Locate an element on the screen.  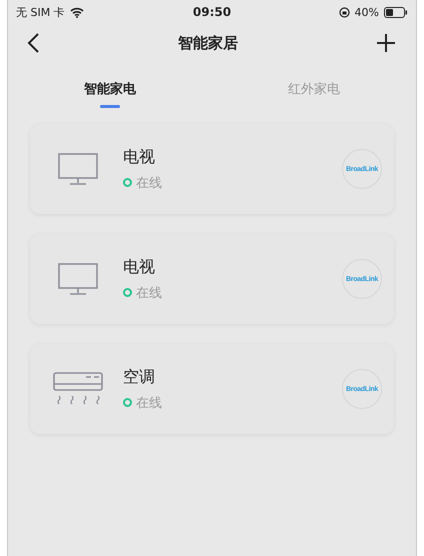
add-button is located at coordinates (386, 43).